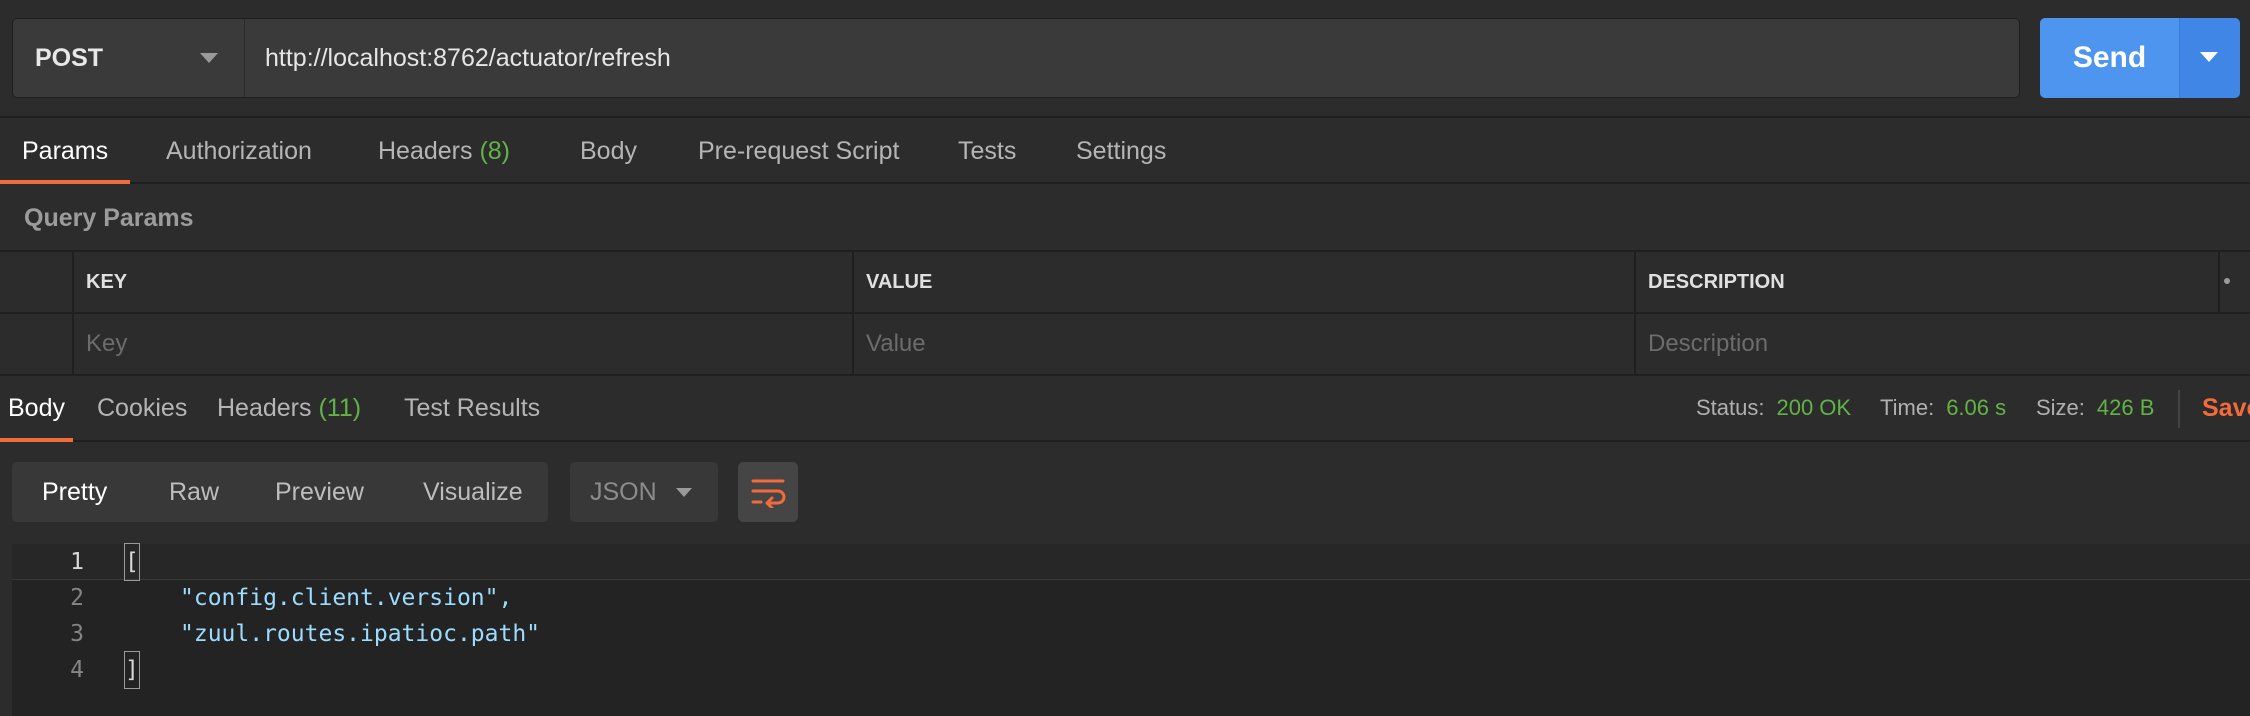 The height and width of the screenshot is (716, 2250). I want to click on url-text: http://localhost:8762/actuator/refresh, so click(468, 57).